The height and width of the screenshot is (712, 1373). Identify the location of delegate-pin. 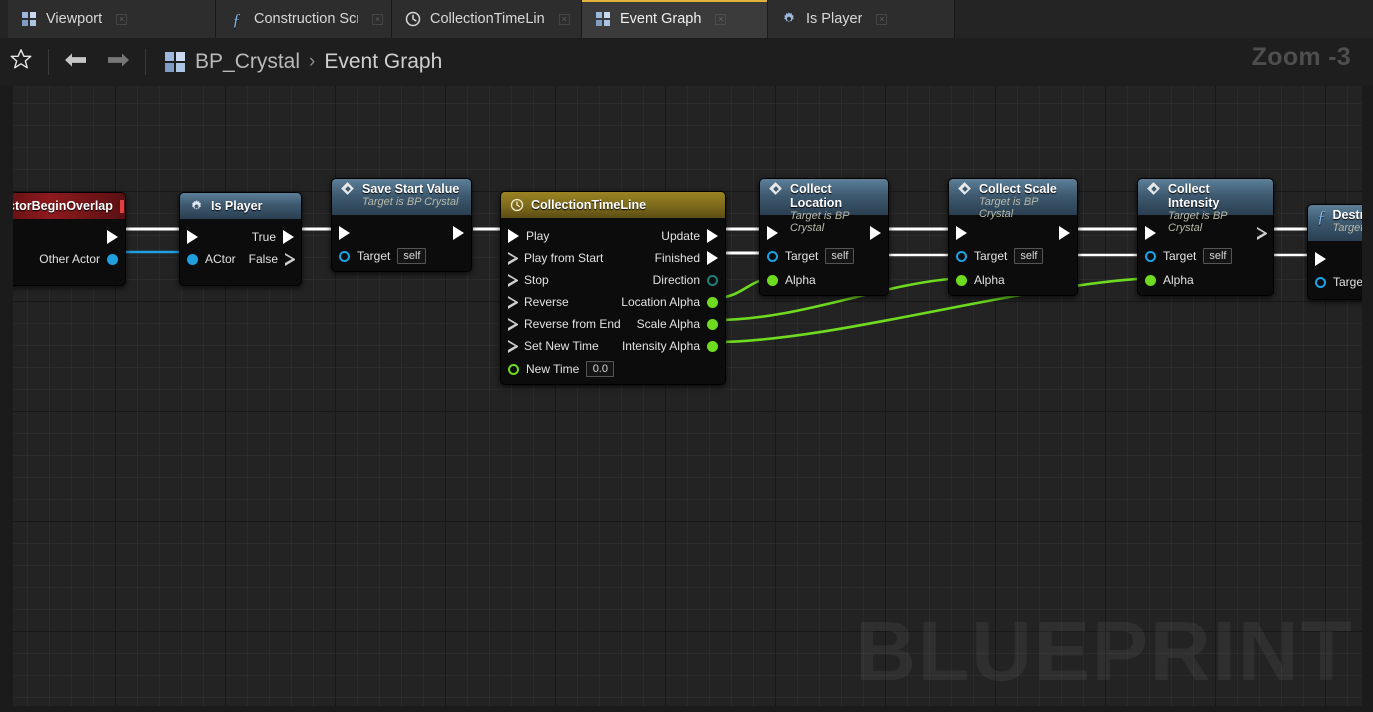
(121, 206).